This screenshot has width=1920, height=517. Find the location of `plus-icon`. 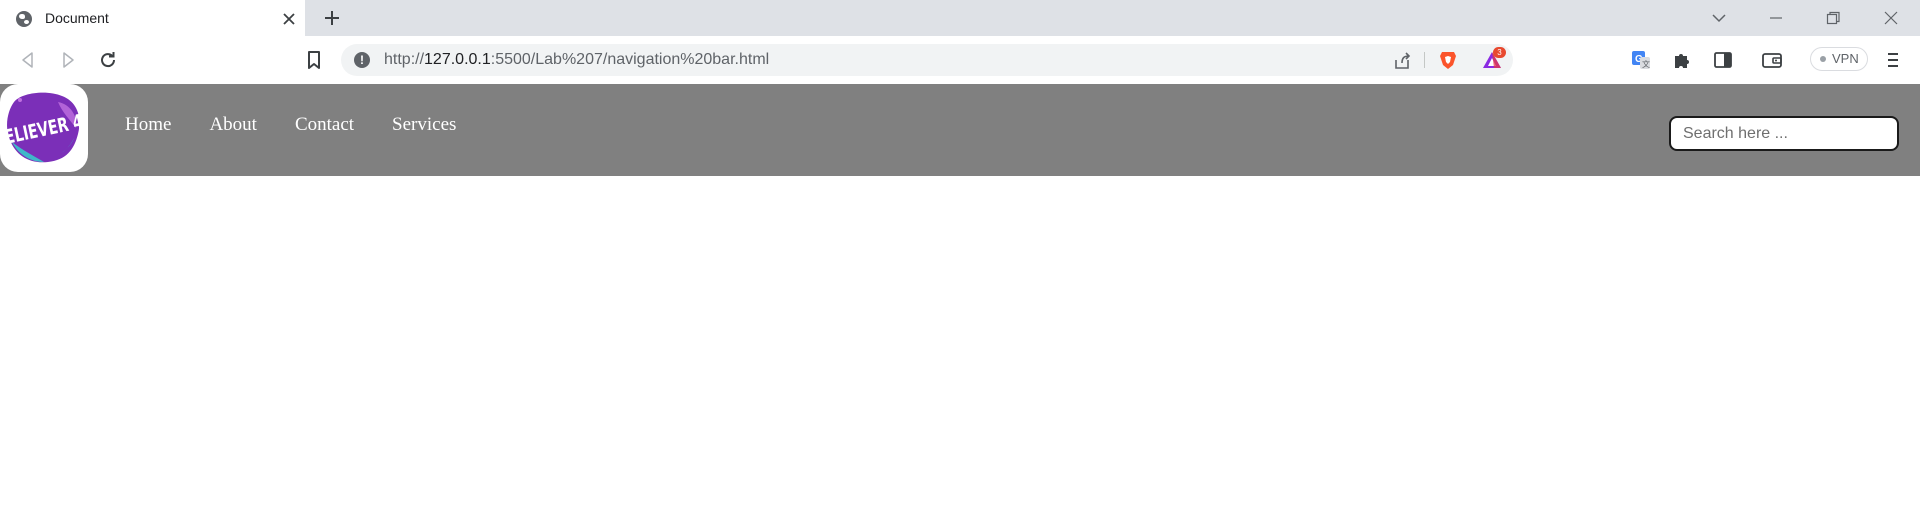

plus-icon is located at coordinates (332, 18).